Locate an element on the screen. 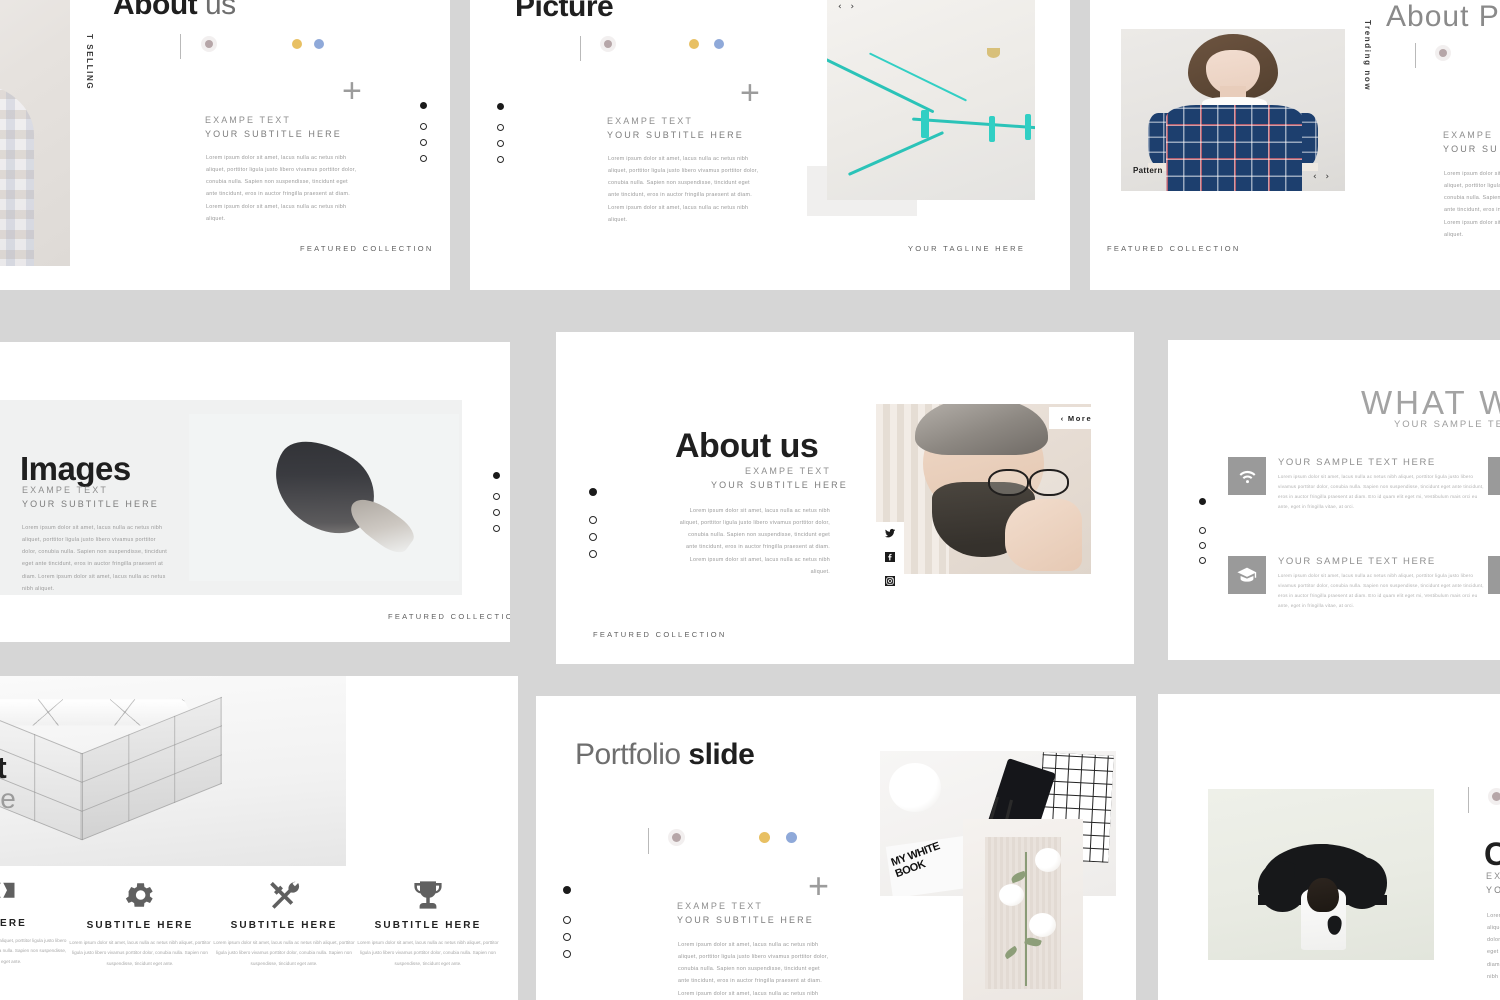 The height and width of the screenshot is (1000, 1500). facebook-icon is located at coordinates (890, 558).